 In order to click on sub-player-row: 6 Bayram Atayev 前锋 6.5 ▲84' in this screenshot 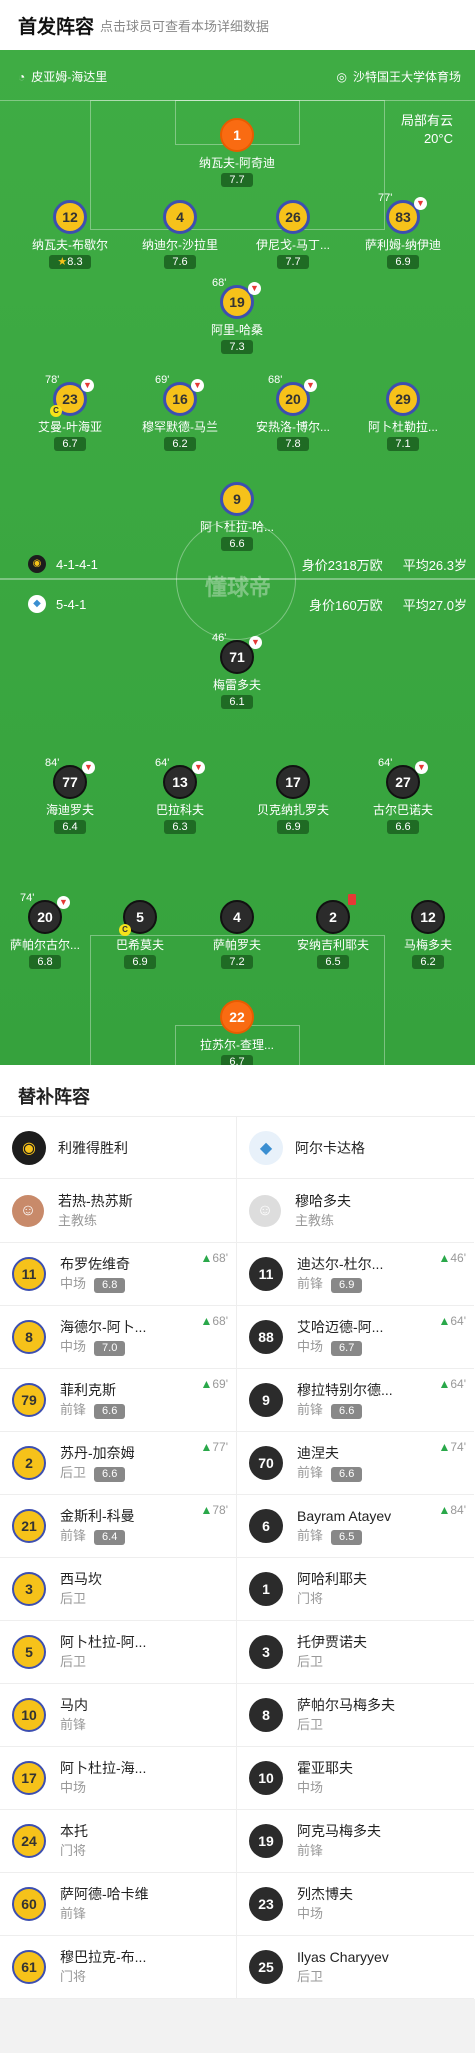, I will do `click(355, 1526)`.